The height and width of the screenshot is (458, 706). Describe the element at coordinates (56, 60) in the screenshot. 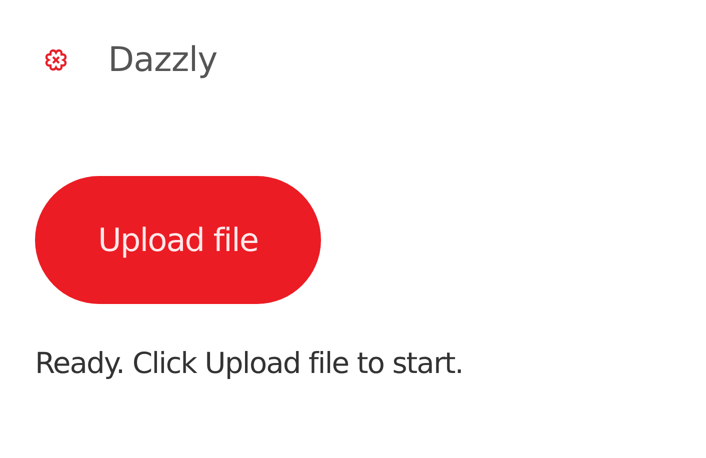

I see `logo-icon` at that location.